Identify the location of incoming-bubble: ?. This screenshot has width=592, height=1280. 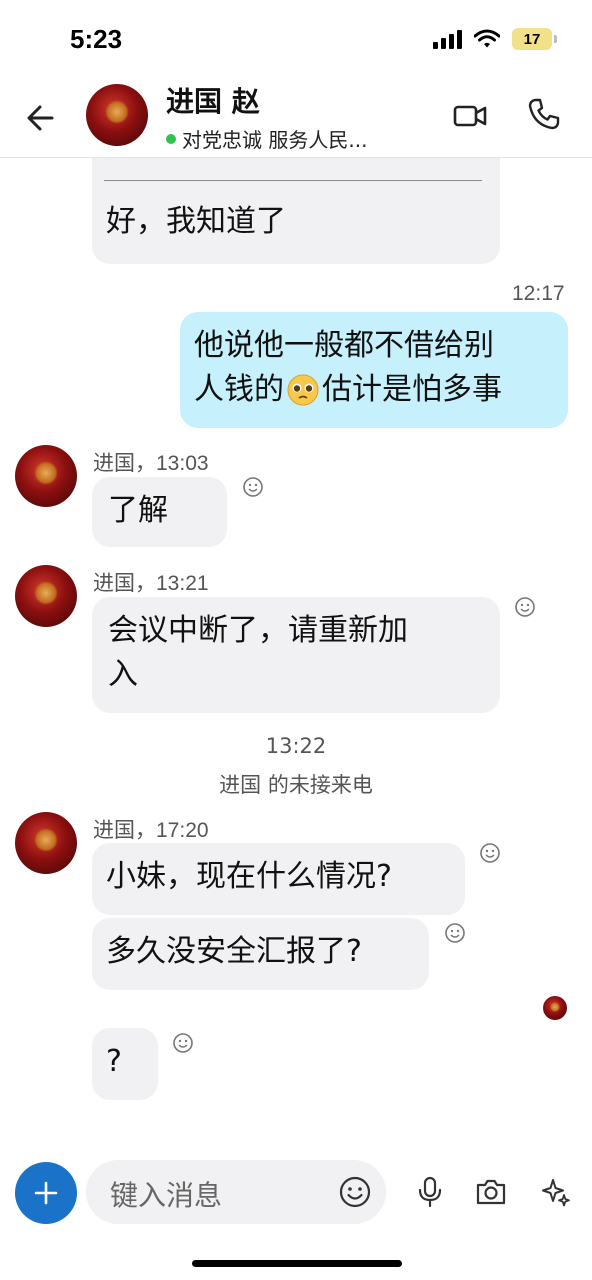
(125, 1064).